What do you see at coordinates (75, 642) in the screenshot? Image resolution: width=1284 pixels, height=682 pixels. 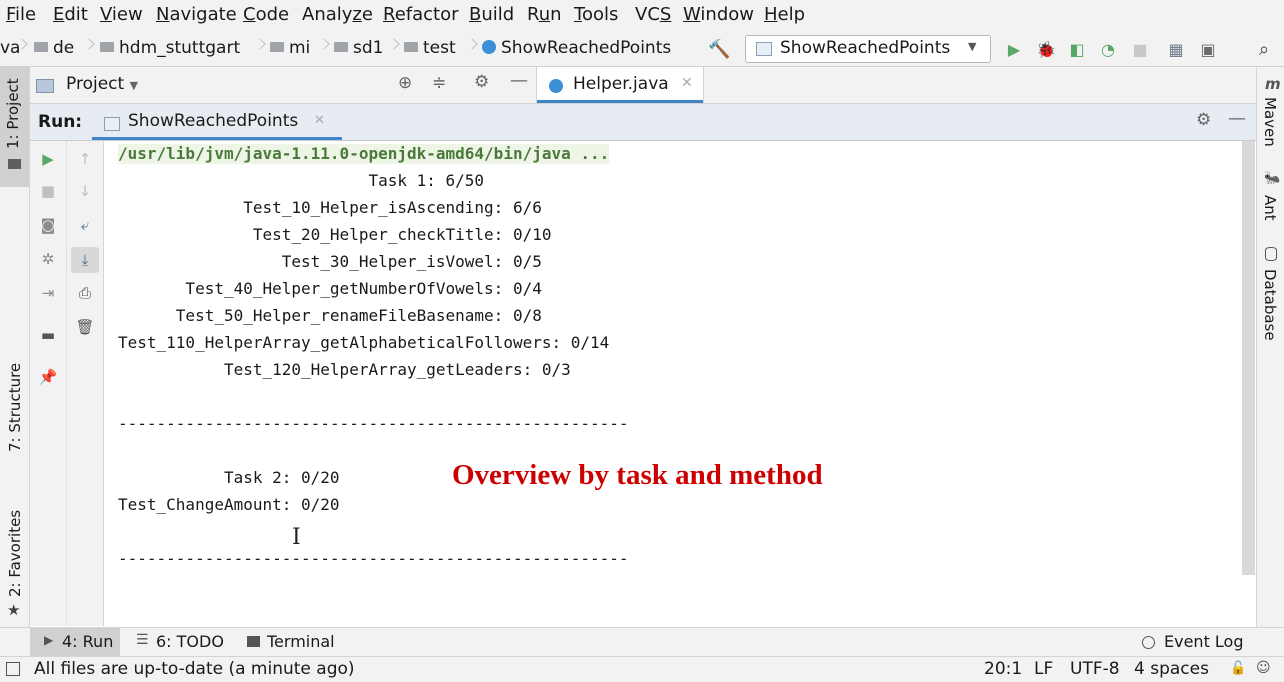 I see `tab-run: ▶ 4: Run` at bounding box center [75, 642].